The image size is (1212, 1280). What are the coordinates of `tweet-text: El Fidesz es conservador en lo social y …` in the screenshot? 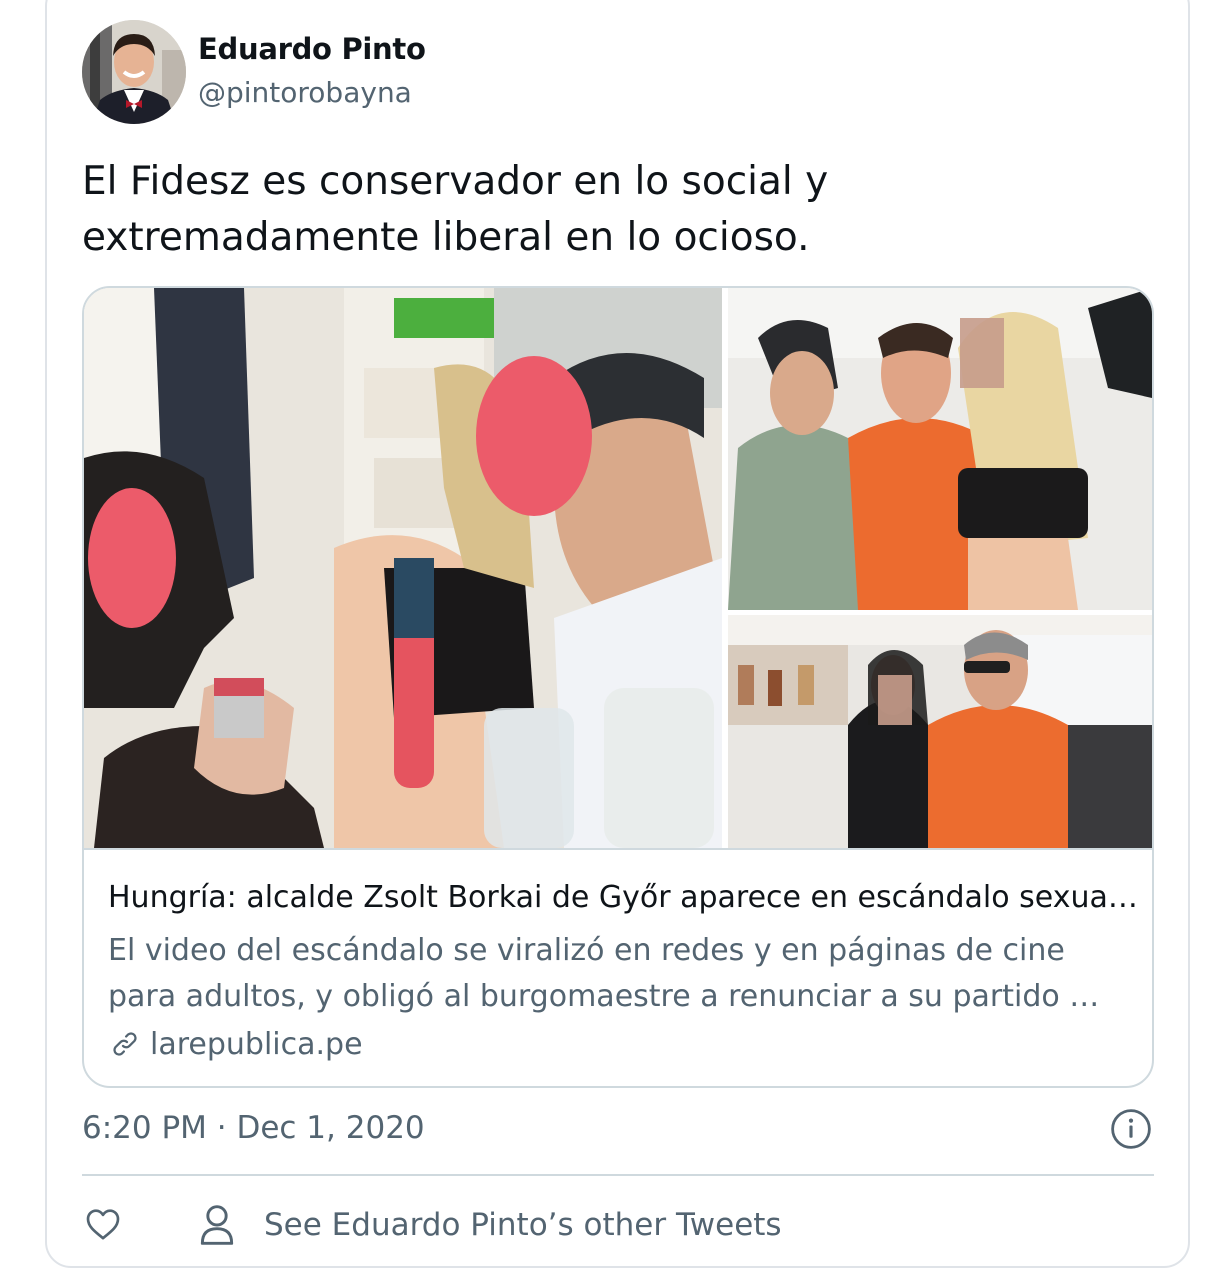 It's located at (455, 209).